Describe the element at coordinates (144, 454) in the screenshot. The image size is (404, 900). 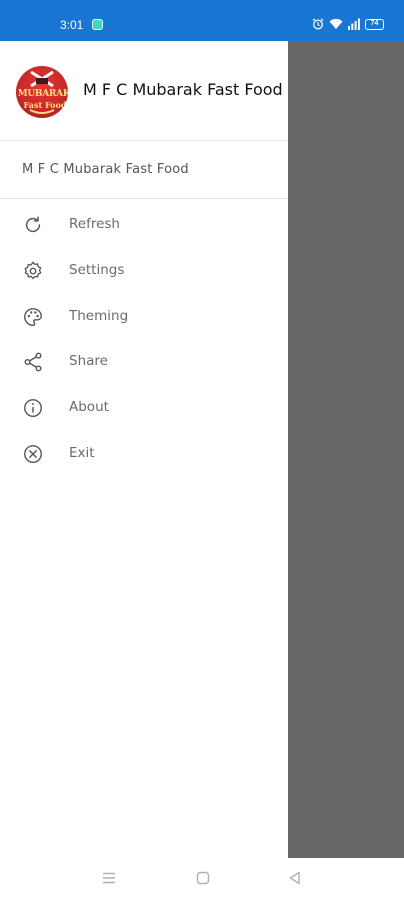
I see `menu-item-exit: Exit` at that location.